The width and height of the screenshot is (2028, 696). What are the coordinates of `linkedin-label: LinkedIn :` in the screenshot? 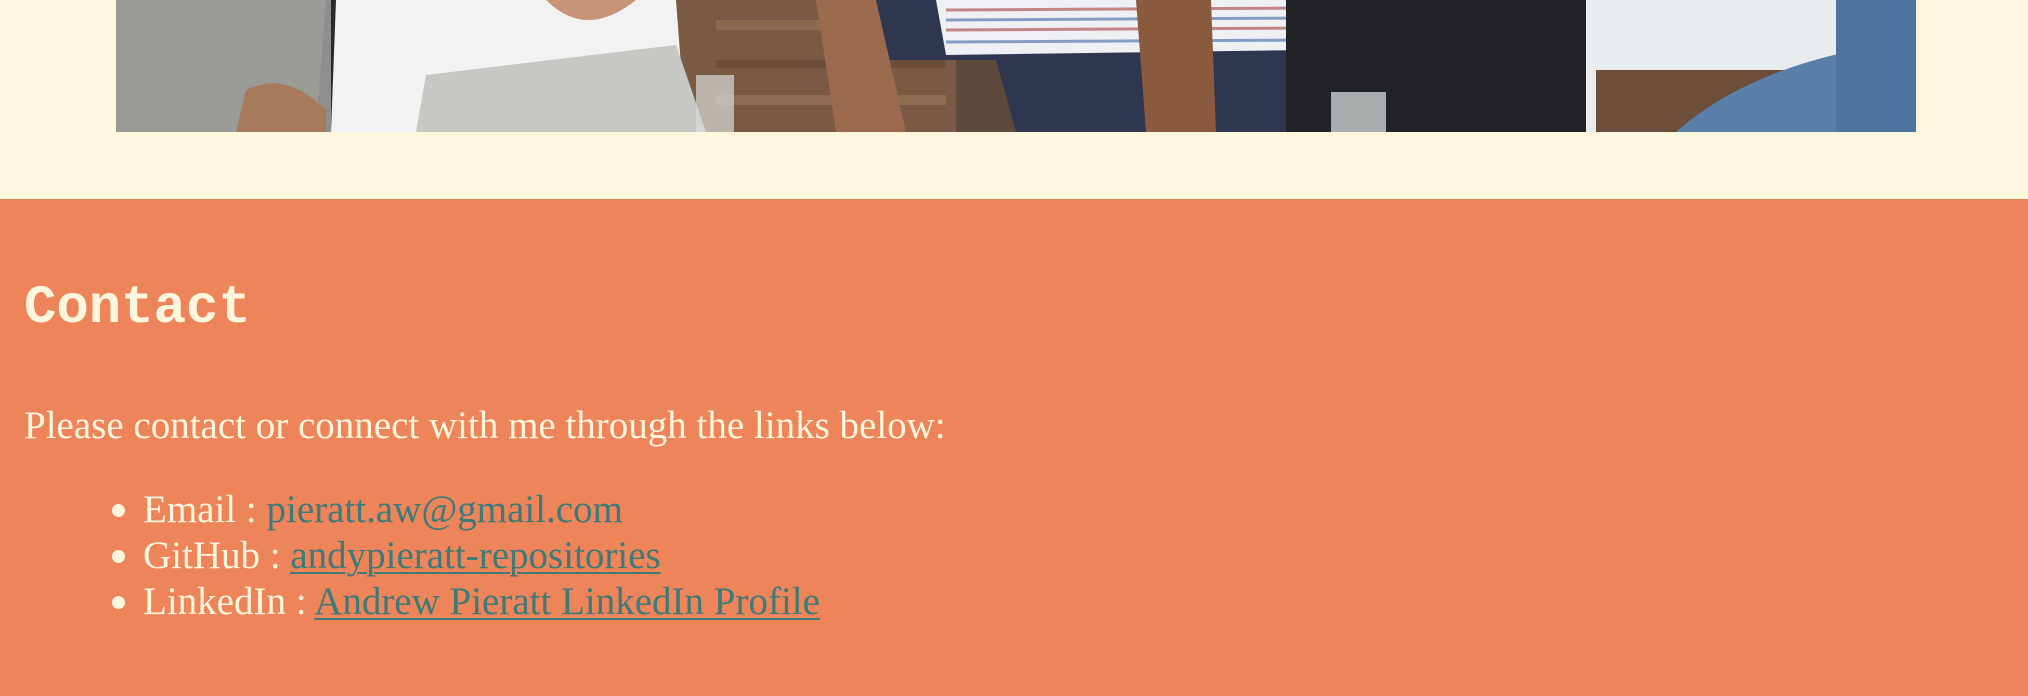 It's located at (225, 601).